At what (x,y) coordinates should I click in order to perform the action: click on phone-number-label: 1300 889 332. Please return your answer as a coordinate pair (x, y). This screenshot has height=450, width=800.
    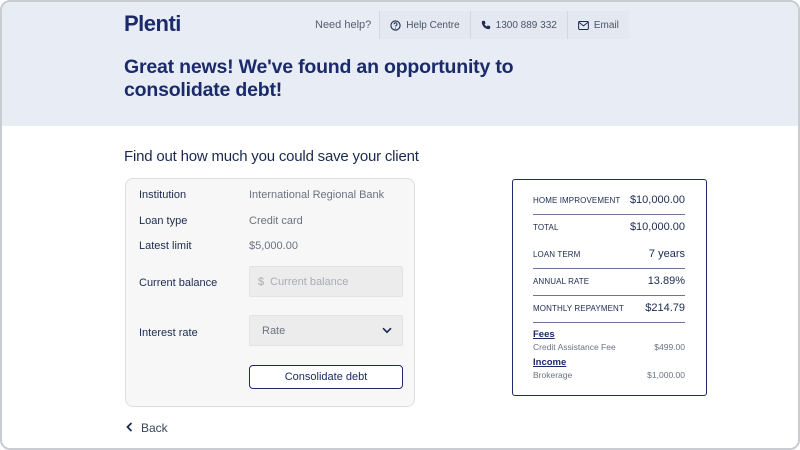
    Looking at the image, I should click on (526, 25).